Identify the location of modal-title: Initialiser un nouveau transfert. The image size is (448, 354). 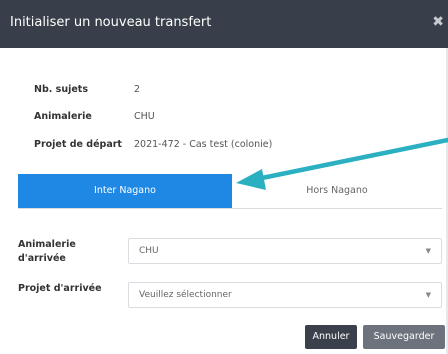
(111, 22).